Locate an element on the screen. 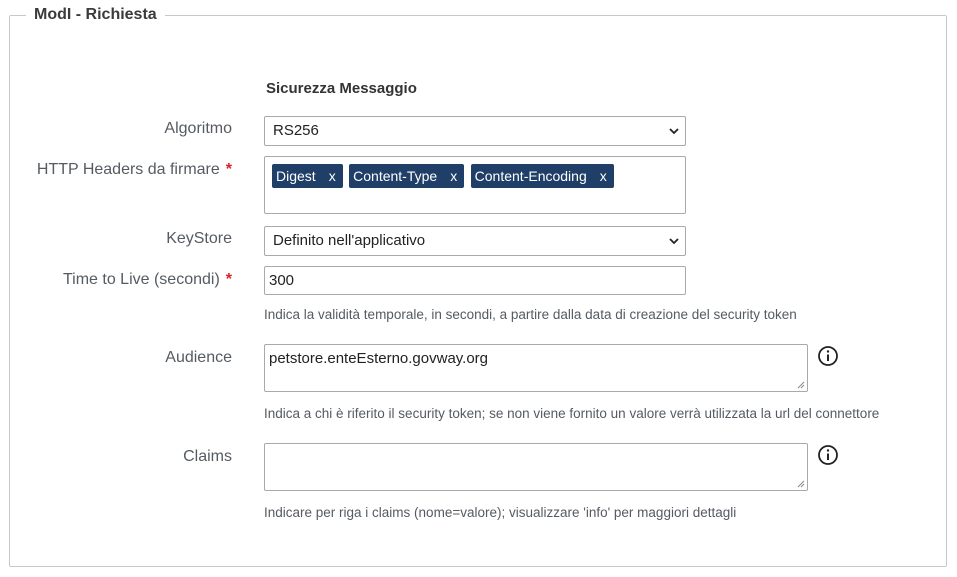  tag-label: Content-Encoding is located at coordinates (530, 176).